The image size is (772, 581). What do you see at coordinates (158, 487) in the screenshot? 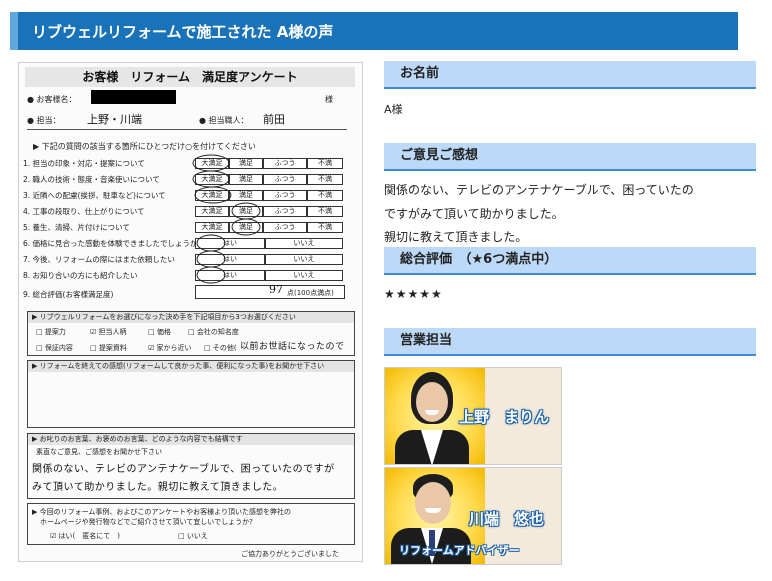
I see `opinion-handwriting-2: みて頂いて助かりました。親切に教えて頂きました。` at bounding box center [158, 487].